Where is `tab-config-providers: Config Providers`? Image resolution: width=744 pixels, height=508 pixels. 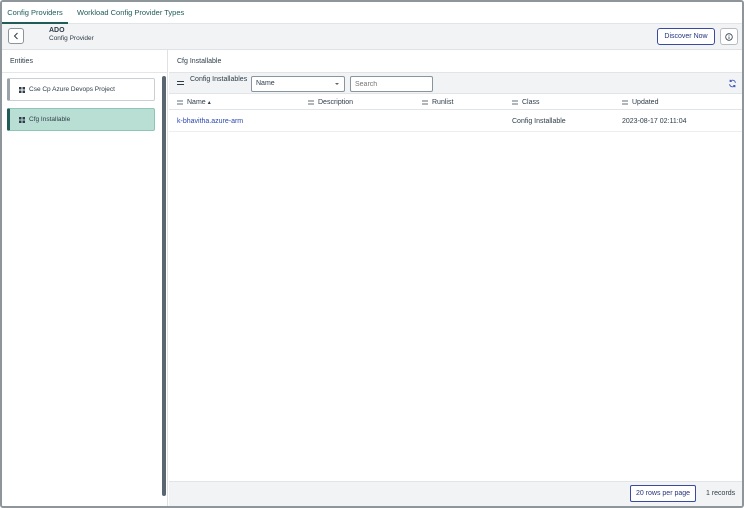 tab-config-providers: Config Providers is located at coordinates (35, 13).